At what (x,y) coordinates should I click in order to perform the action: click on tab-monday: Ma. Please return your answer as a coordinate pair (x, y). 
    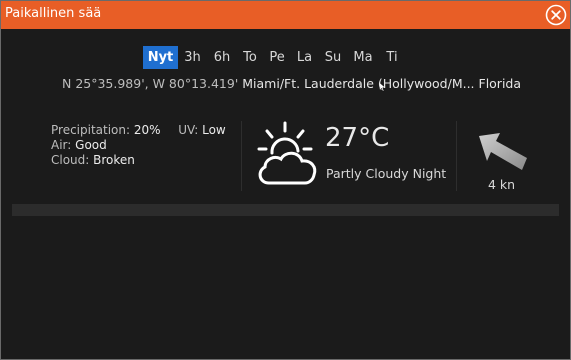
    Looking at the image, I should click on (363, 57).